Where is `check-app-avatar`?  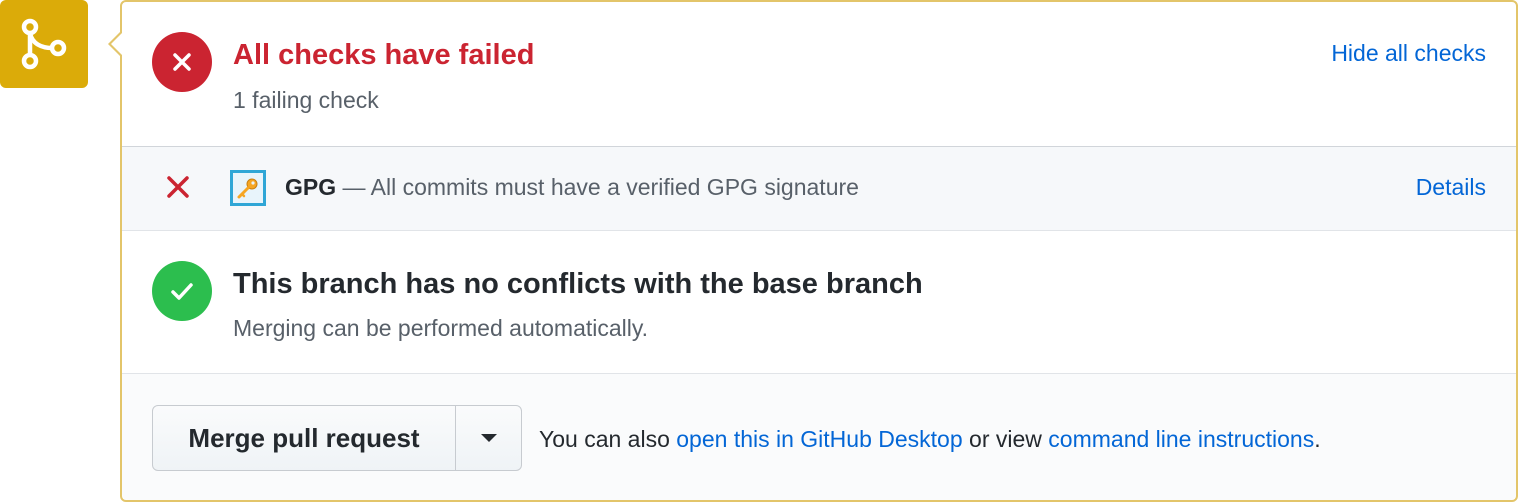 check-app-avatar is located at coordinates (248, 188).